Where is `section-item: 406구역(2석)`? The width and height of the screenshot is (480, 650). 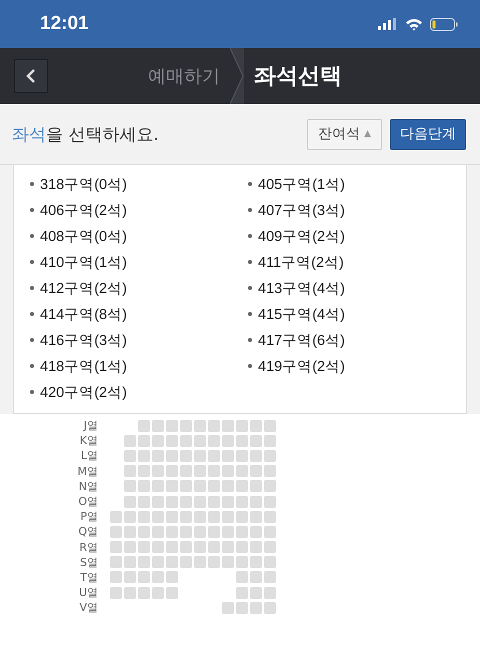
section-item: 406구역(2석) is located at coordinates (83, 210).